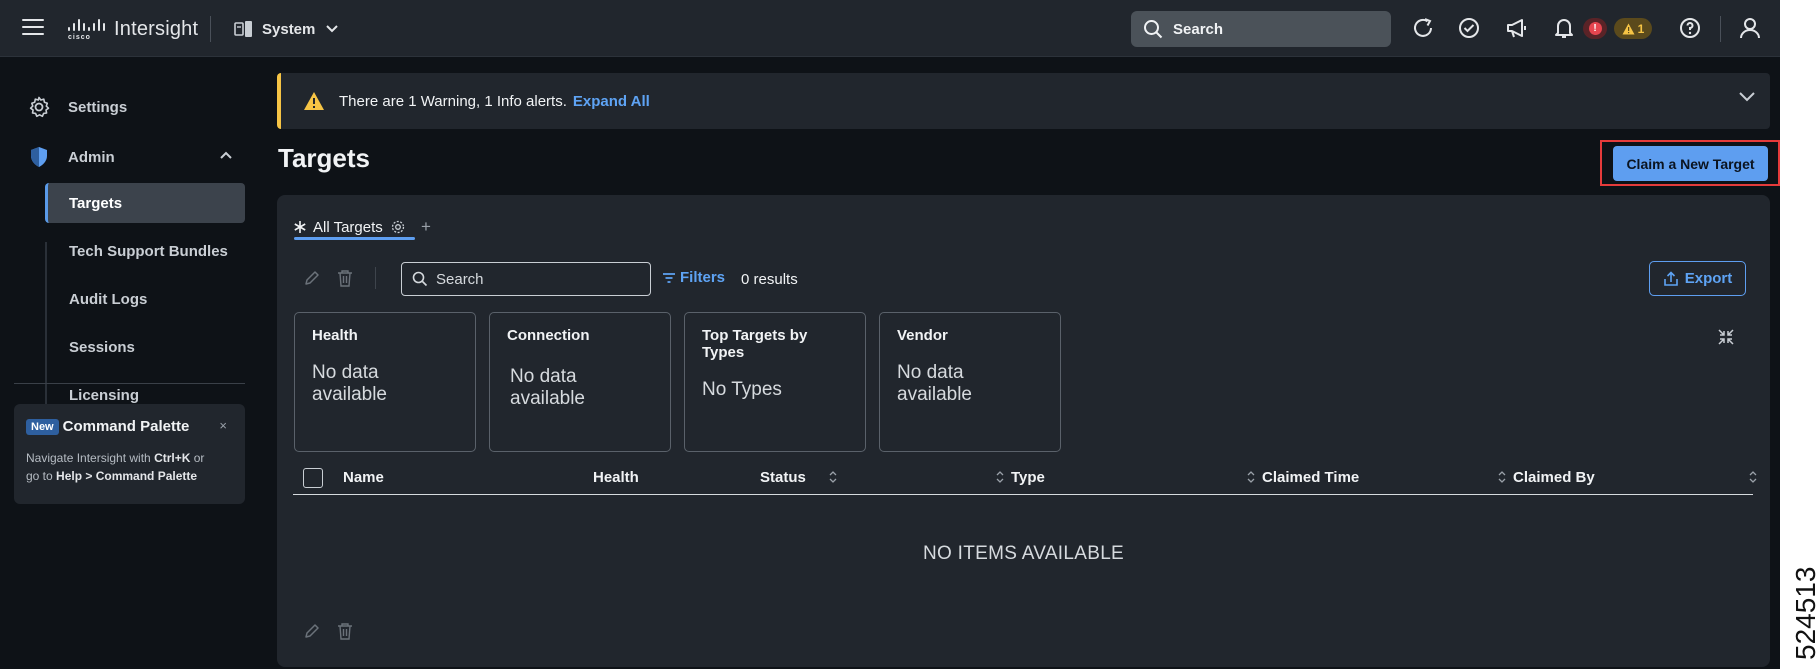 This screenshot has width=1816, height=669. What do you see at coordinates (755, 344) in the screenshot?
I see `card-title: Top Targets by Types` at bounding box center [755, 344].